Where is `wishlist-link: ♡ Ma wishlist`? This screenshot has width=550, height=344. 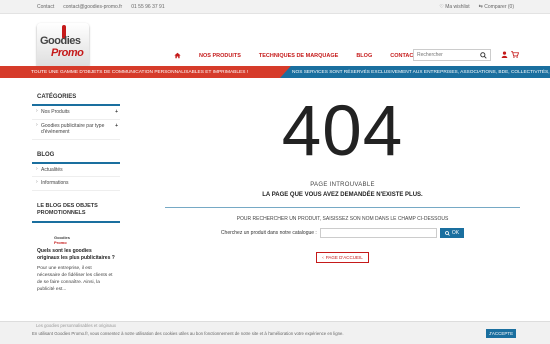
wishlist-link: ♡ Ma wishlist is located at coordinates (454, 7).